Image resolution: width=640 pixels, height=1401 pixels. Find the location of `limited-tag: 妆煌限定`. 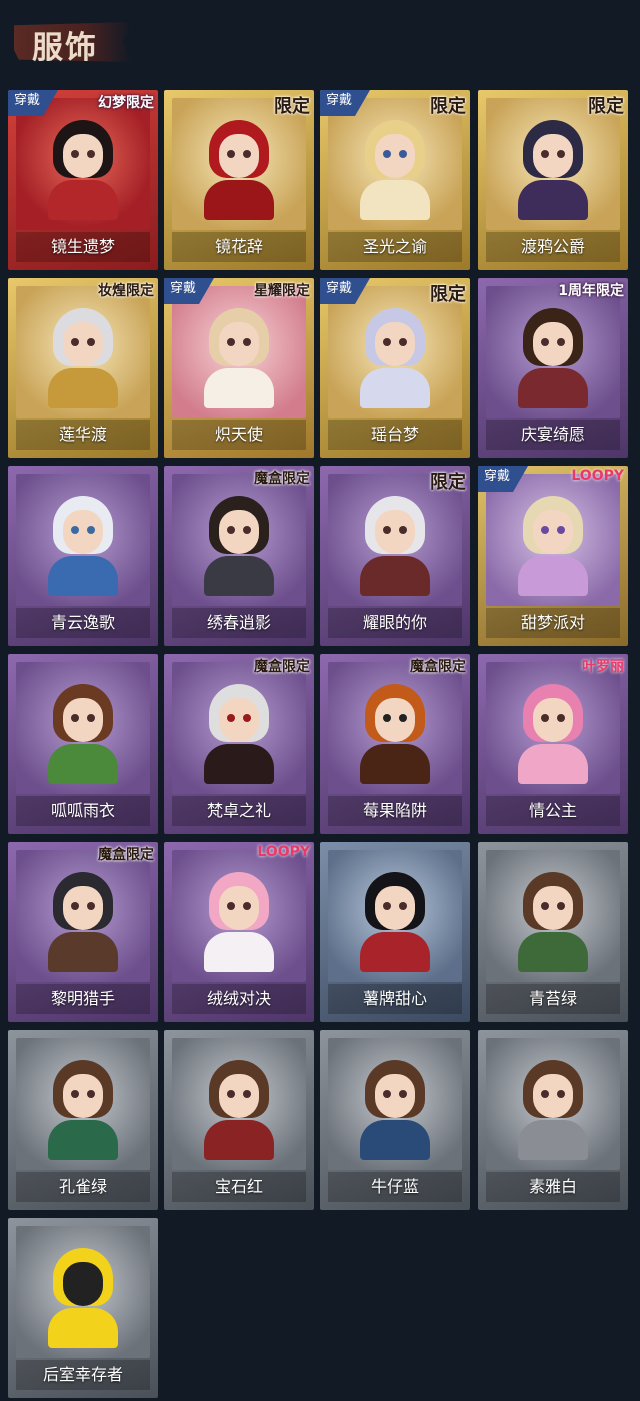

limited-tag: 妆煌限定 is located at coordinates (126, 291).